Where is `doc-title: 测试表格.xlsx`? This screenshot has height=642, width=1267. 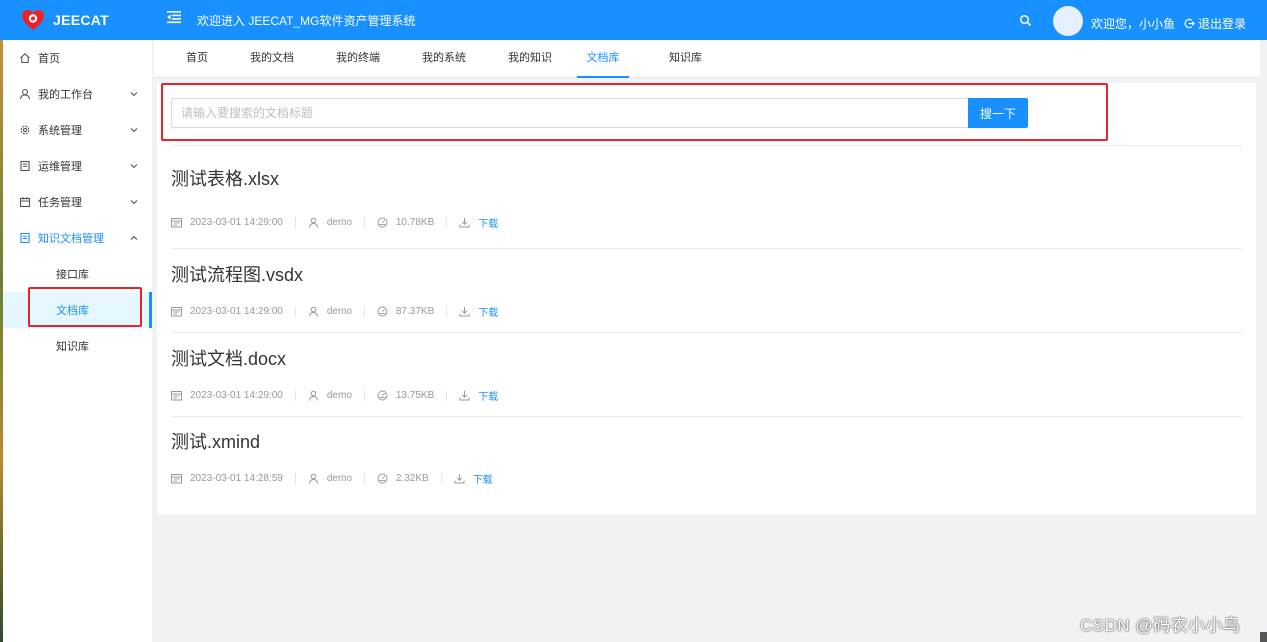 doc-title: 测试表格.xlsx is located at coordinates (225, 178).